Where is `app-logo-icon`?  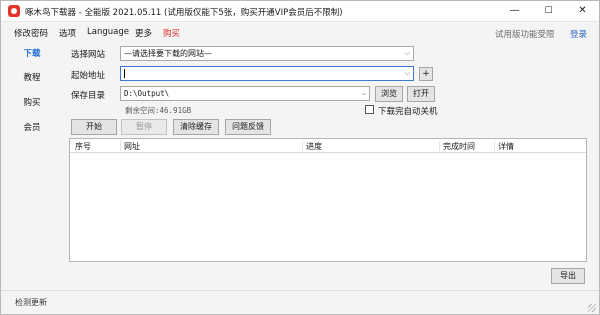
app-logo-icon is located at coordinates (14, 11).